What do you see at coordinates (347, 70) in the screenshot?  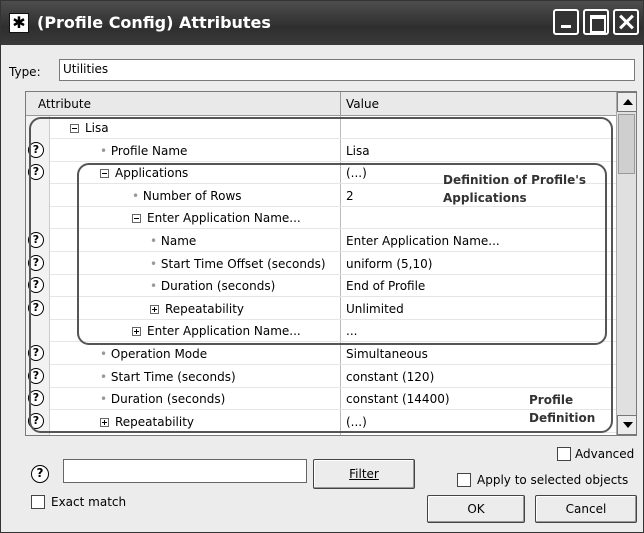 I see `type-field: Utilities` at bounding box center [347, 70].